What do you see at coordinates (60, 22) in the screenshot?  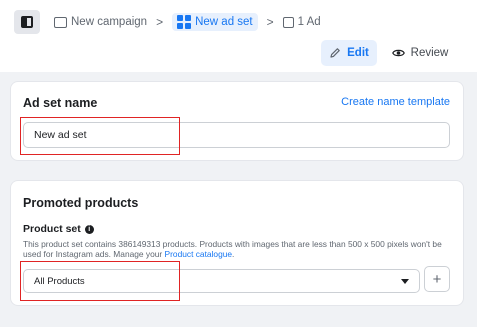 I see `folder-outline-icon` at bounding box center [60, 22].